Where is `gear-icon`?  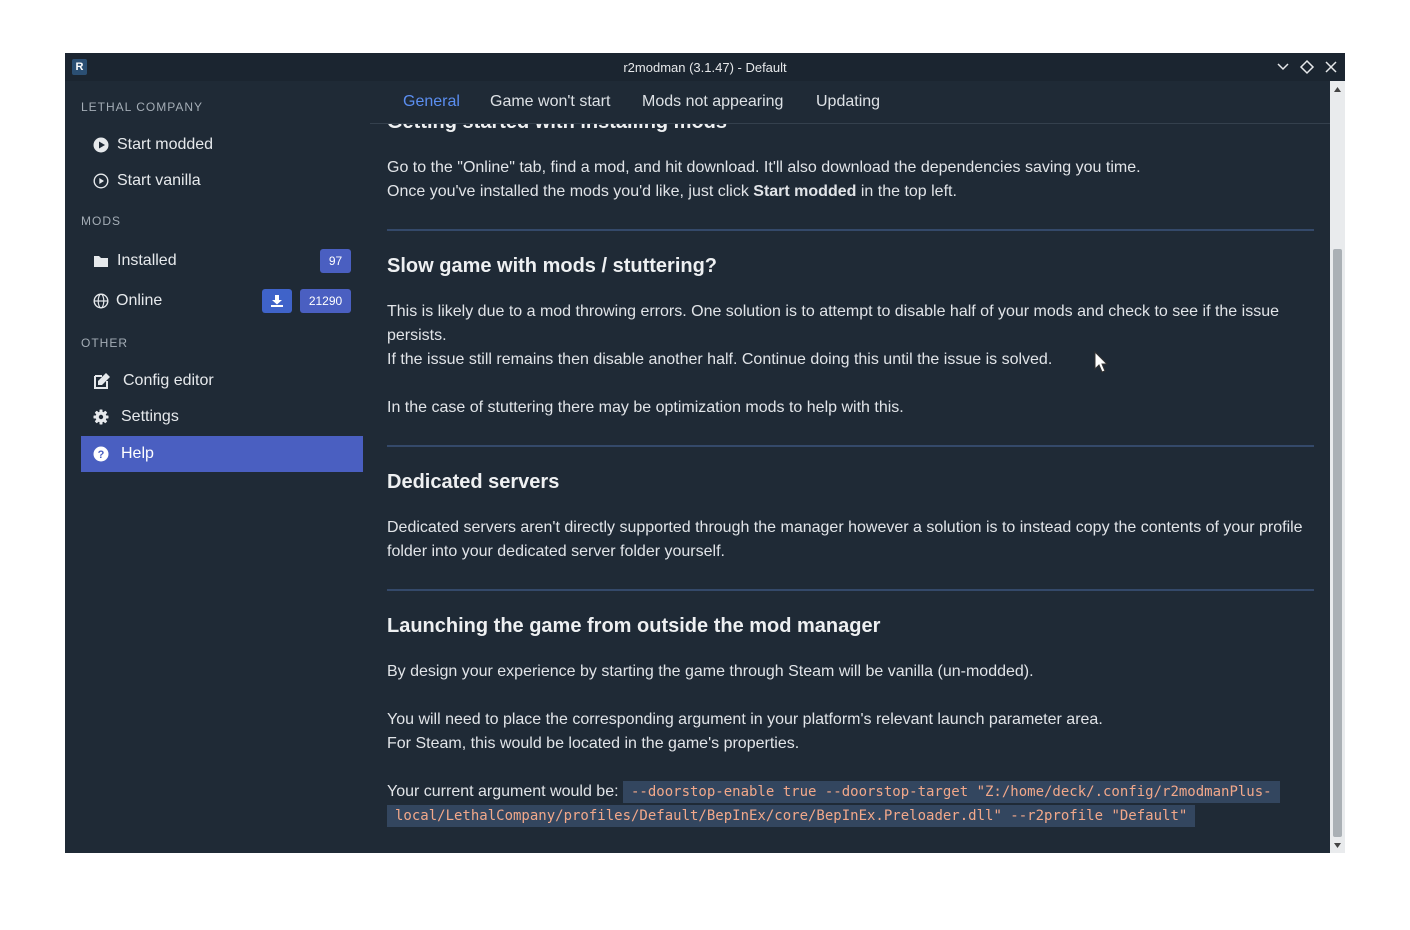 gear-icon is located at coordinates (101, 417).